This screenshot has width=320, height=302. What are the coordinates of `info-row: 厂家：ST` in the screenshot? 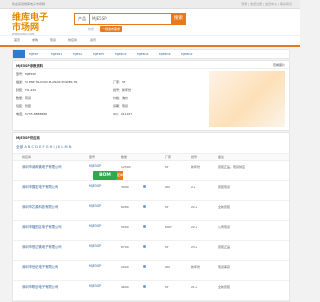 It's located at (119, 82).